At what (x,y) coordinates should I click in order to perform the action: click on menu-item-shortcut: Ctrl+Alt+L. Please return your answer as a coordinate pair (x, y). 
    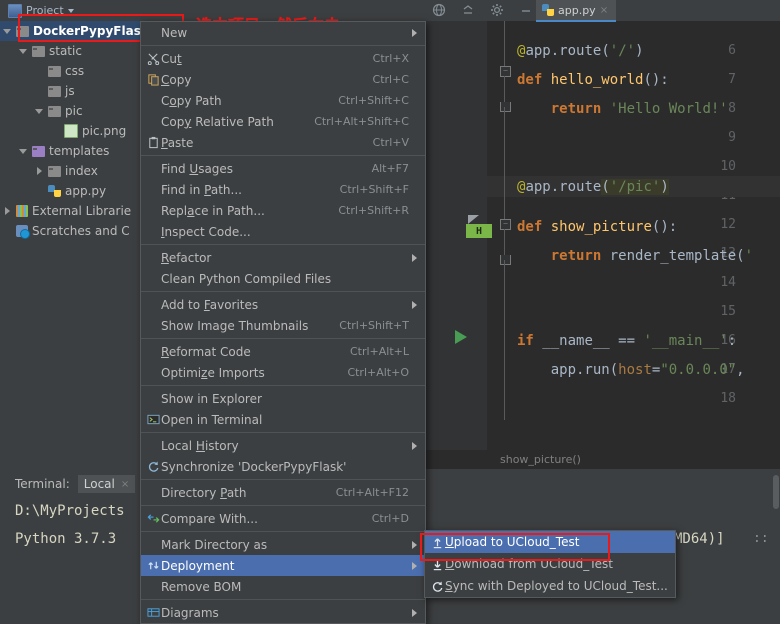
    Looking at the image, I should click on (379, 351).